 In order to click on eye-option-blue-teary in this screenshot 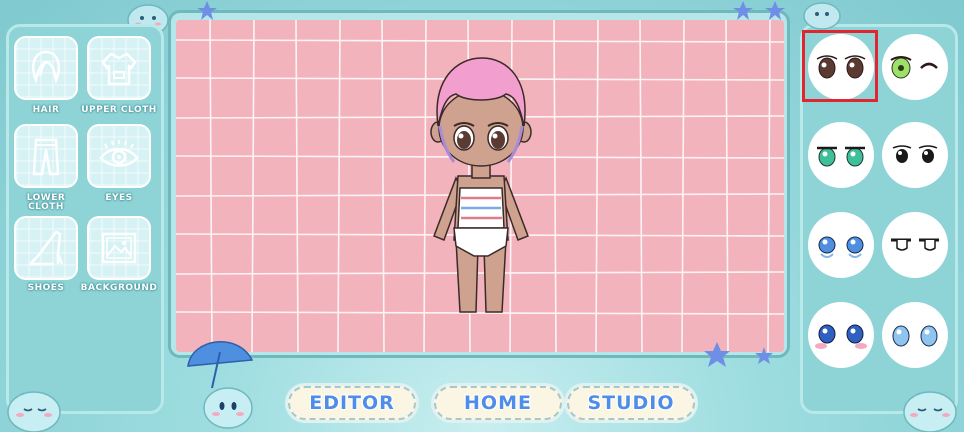, I will do `click(841, 245)`.